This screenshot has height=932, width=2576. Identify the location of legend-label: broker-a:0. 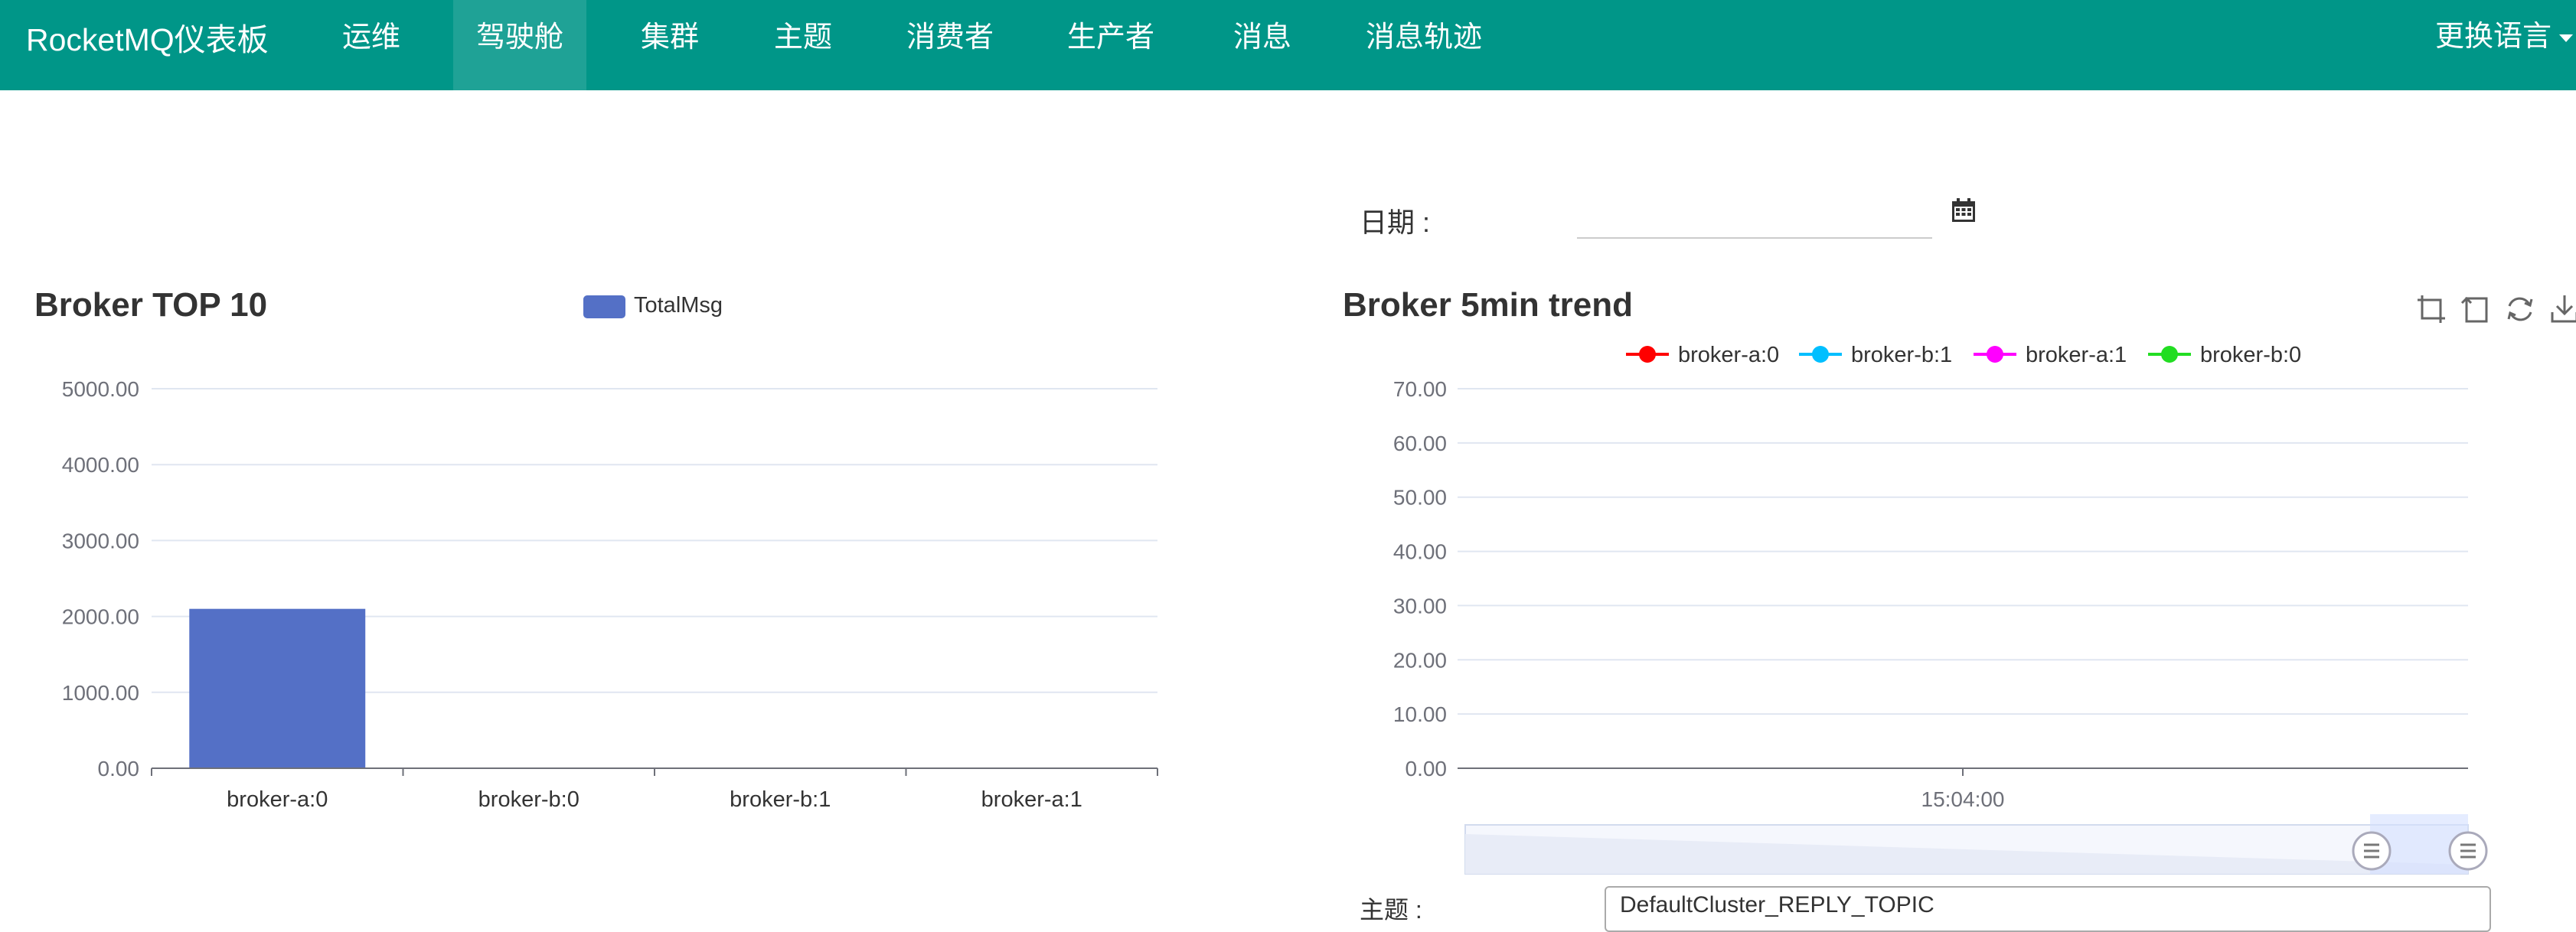
(1728, 355).